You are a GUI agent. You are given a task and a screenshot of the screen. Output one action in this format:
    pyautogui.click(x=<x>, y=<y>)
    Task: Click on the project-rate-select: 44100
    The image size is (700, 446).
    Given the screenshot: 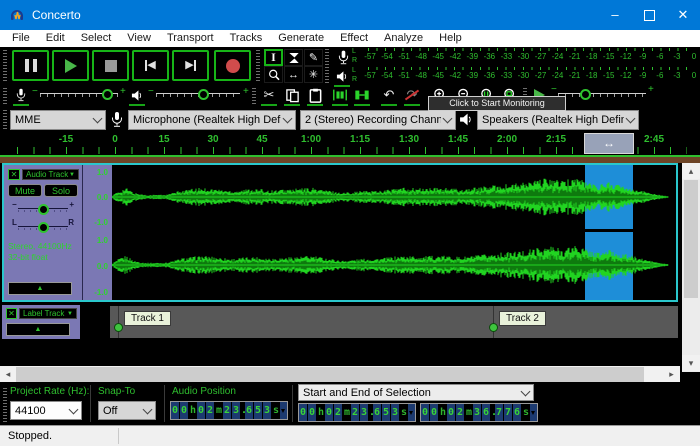 What is the action you would take?
    pyautogui.click(x=46, y=410)
    